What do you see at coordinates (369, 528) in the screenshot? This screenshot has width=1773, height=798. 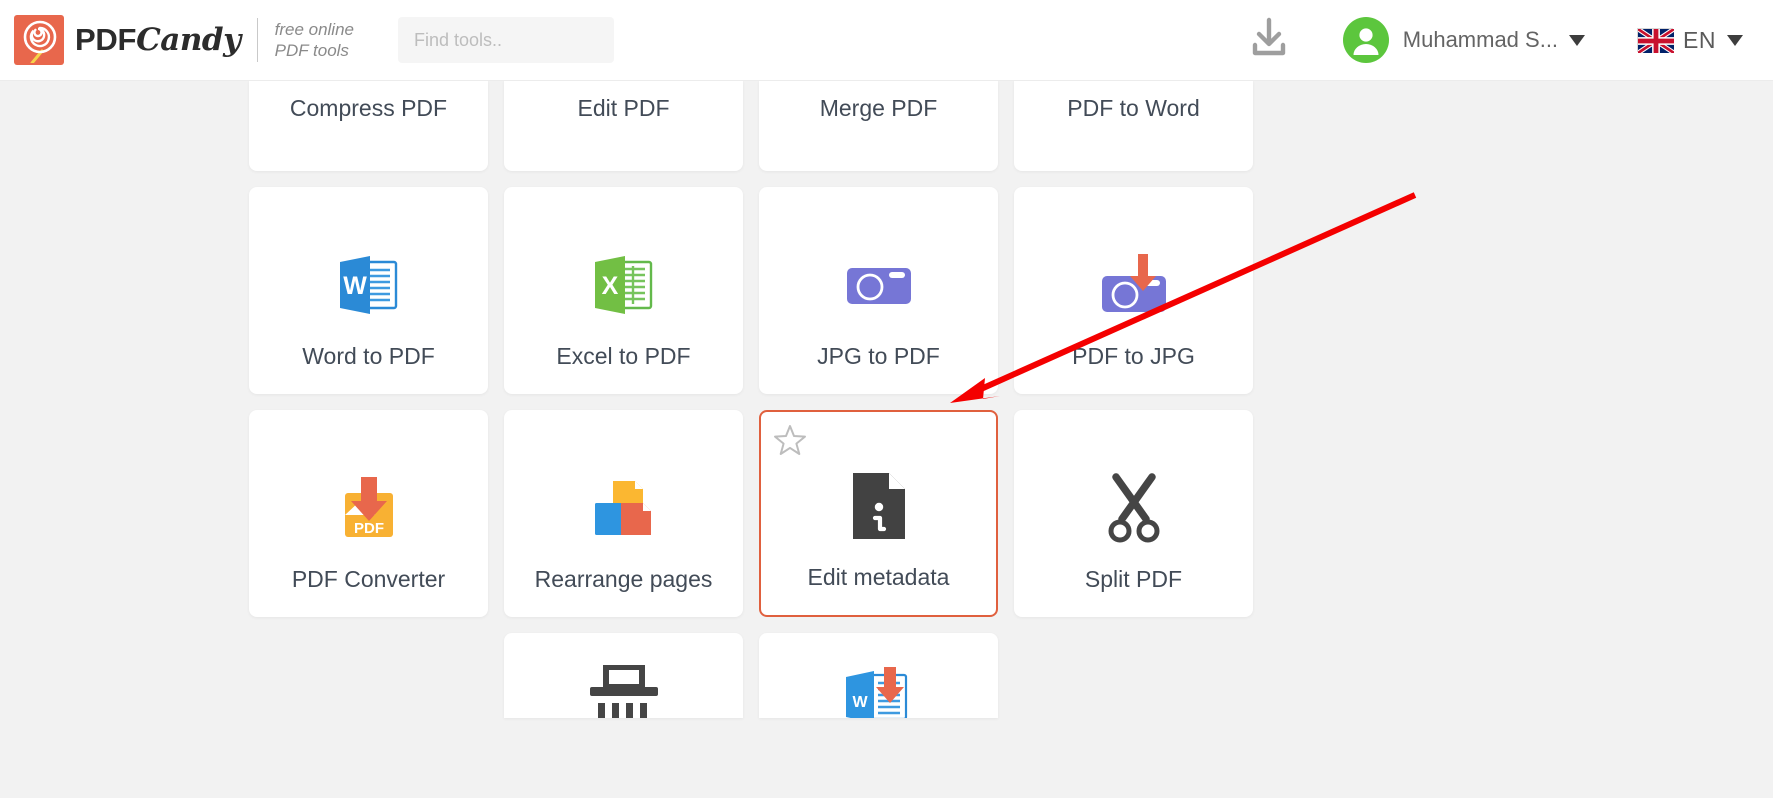 I see `svg-text: PDF` at bounding box center [369, 528].